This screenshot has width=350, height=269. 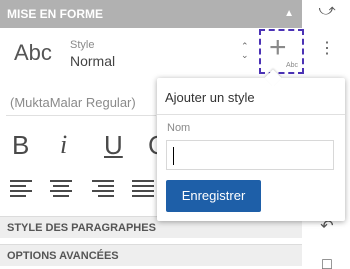 I want to click on popup-title: Ajouter un style, so click(x=210, y=97).